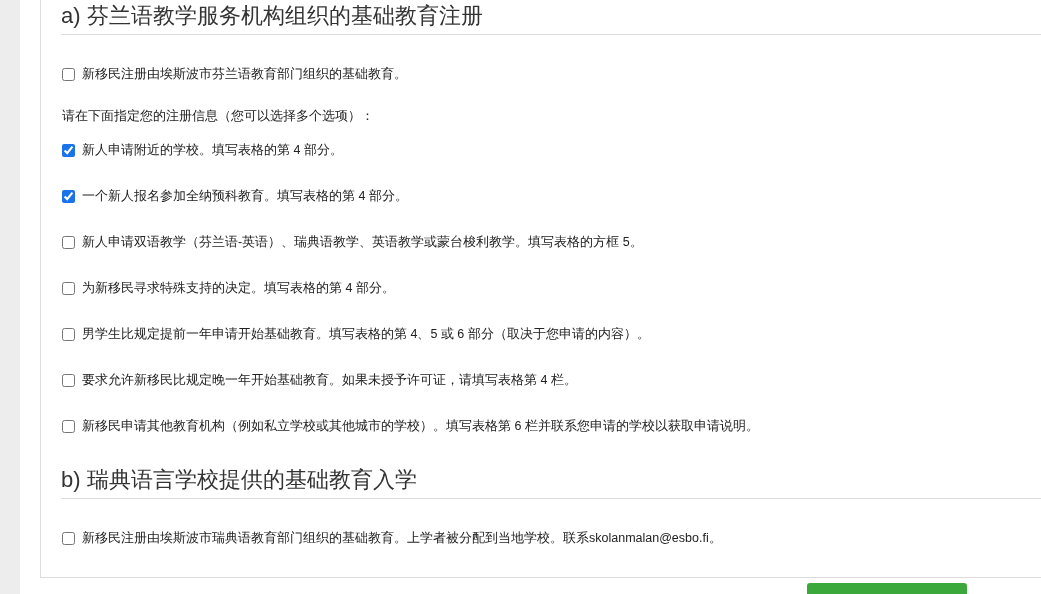 The height and width of the screenshot is (594, 1041). What do you see at coordinates (362, 242) in the screenshot?
I see `checkbox-label: 新人申请双语教学（芬兰语-英语）、瑞典语教学、英语教学或蒙台梭利教学。填写表格的方框 5。` at bounding box center [362, 242].